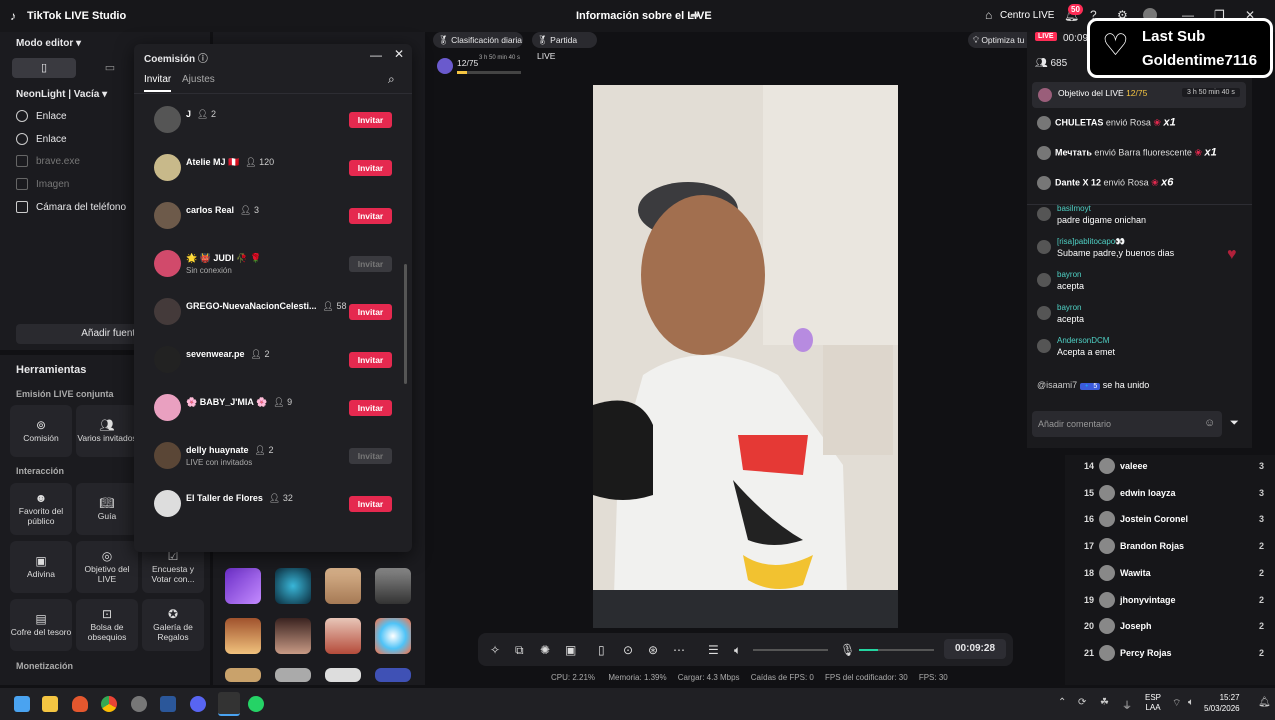 The width and height of the screenshot is (1275, 720). What do you see at coordinates (107, 567) in the screenshot?
I see `tile-live-goal: ◎ Objetivo del LIVE` at bounding box center [107, 567].